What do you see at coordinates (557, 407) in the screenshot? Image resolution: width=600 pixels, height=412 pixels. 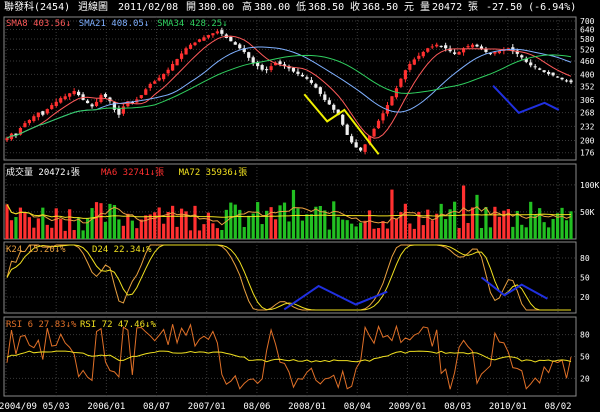 I see `x-tick-label: 08/02` at bounding box center [557, 407].